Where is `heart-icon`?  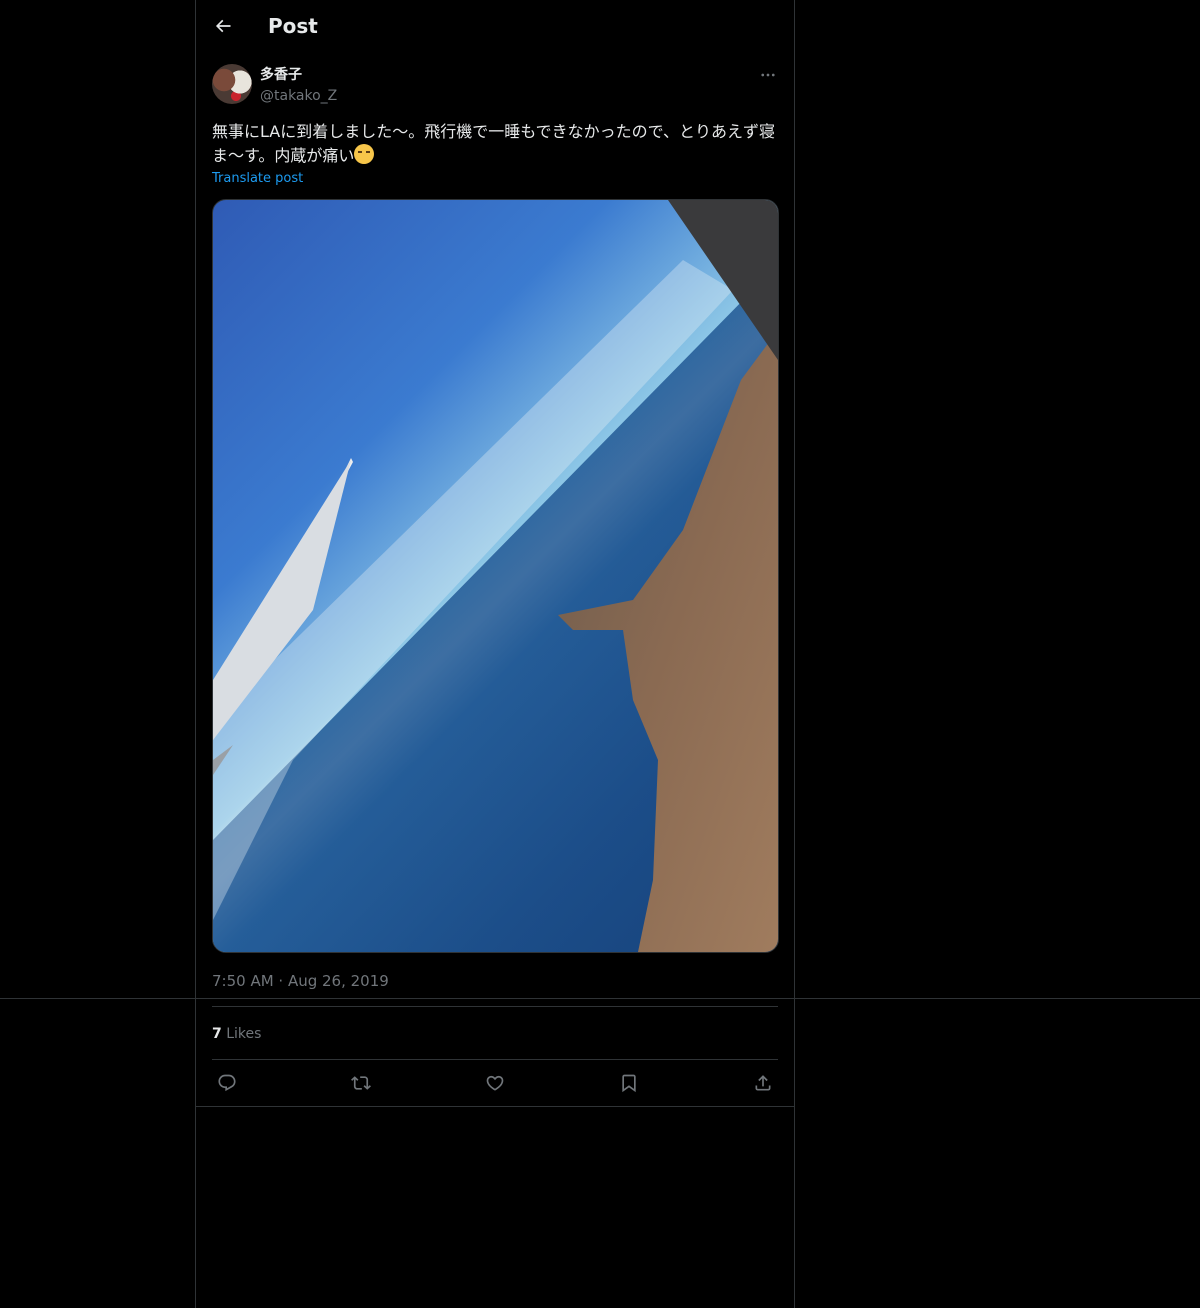 heart-icon is located at coordinates (495, 1083).